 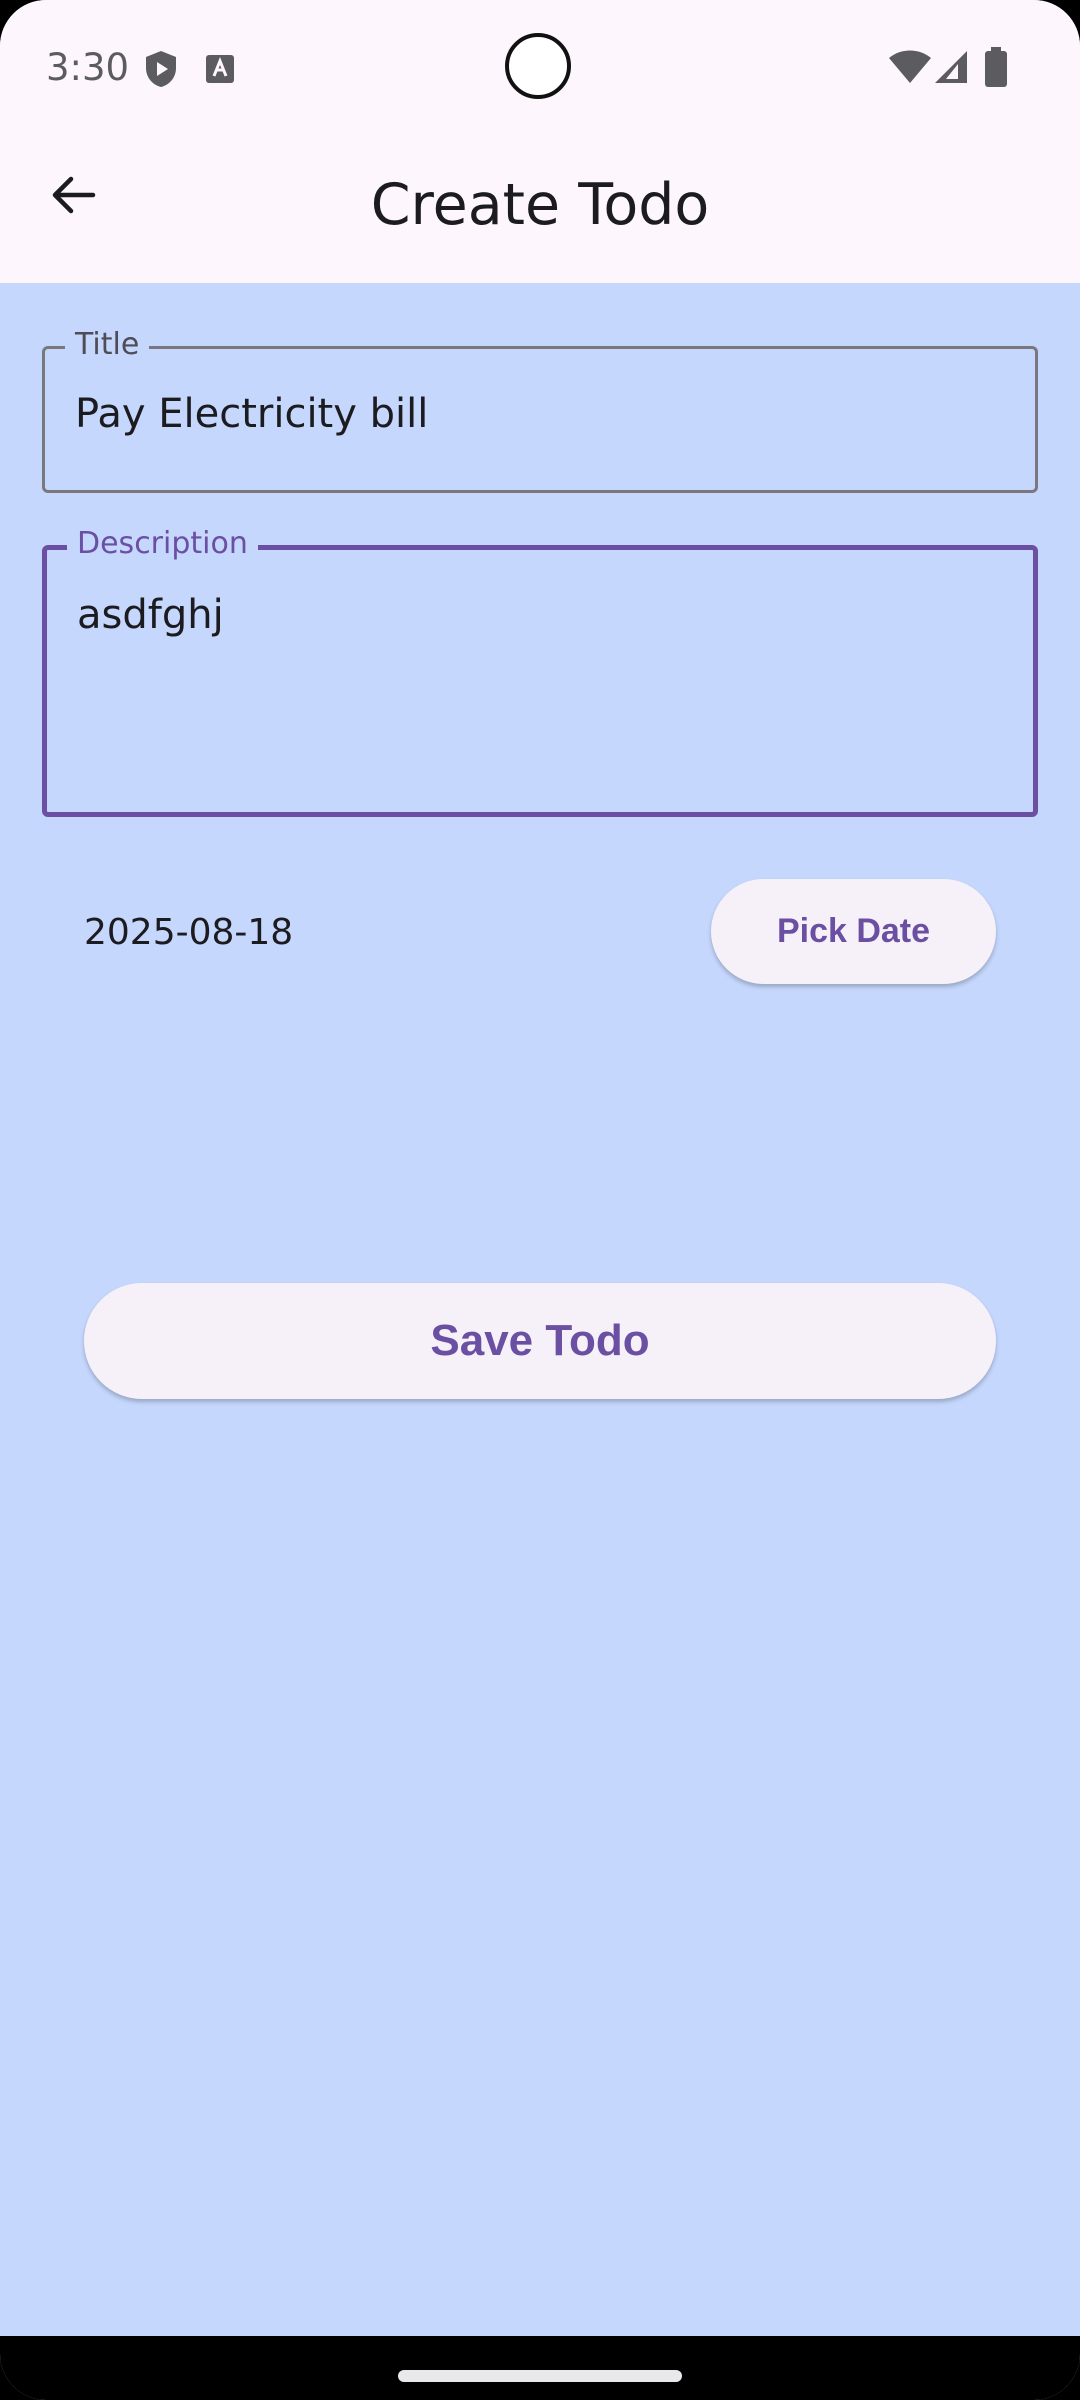 I want to click on page-title: Create Todo, so click(x=540, y=205).